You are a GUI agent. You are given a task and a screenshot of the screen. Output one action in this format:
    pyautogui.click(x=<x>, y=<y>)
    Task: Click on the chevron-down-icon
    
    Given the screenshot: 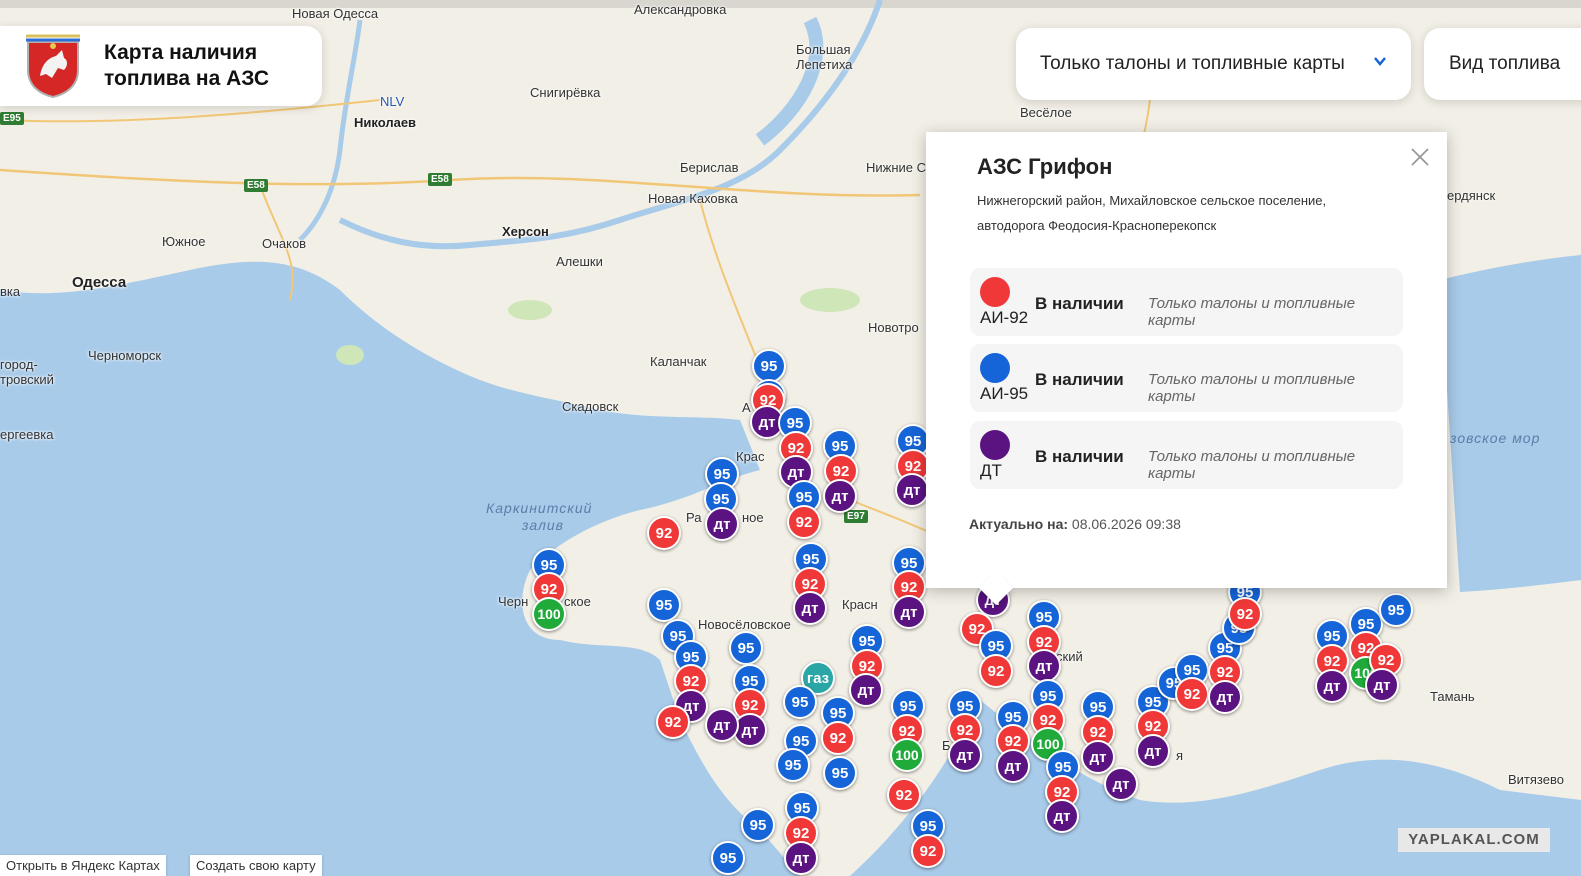 What is the action you would take?
    pyautogui.click(x=1380, y=61)
    